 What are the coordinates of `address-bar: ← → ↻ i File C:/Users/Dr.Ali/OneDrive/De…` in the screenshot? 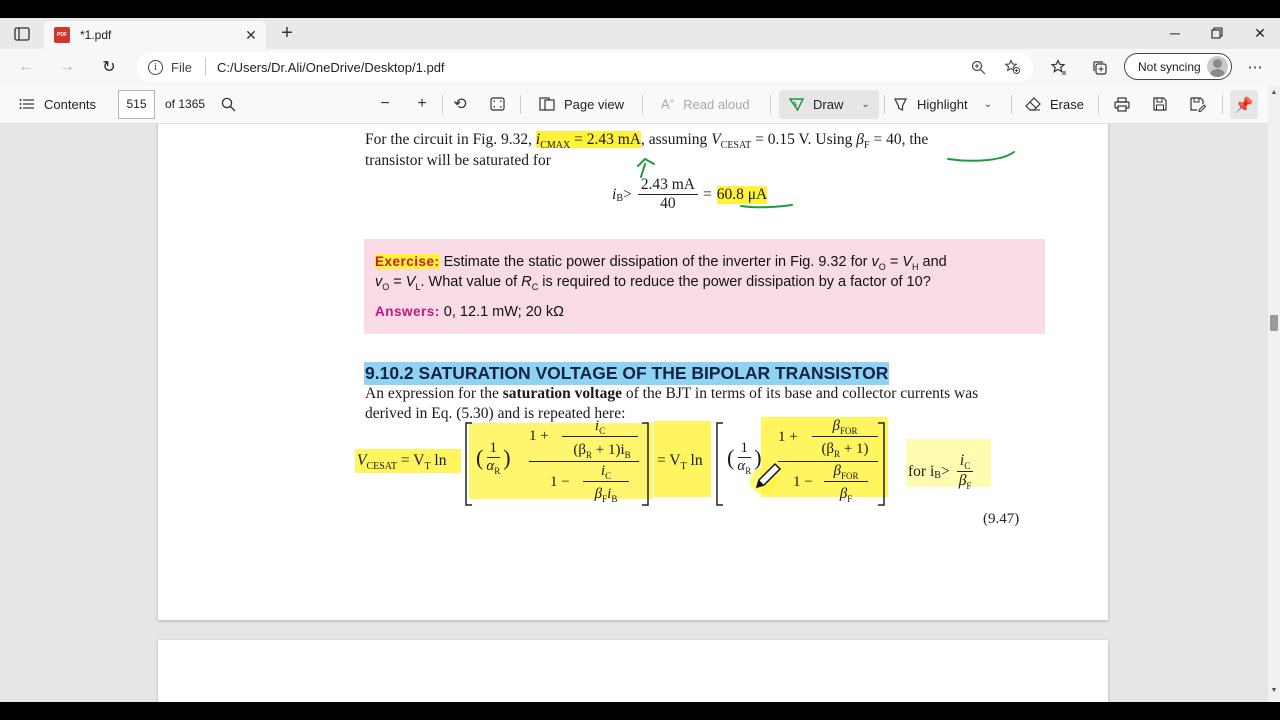 It's located at (640, 67).